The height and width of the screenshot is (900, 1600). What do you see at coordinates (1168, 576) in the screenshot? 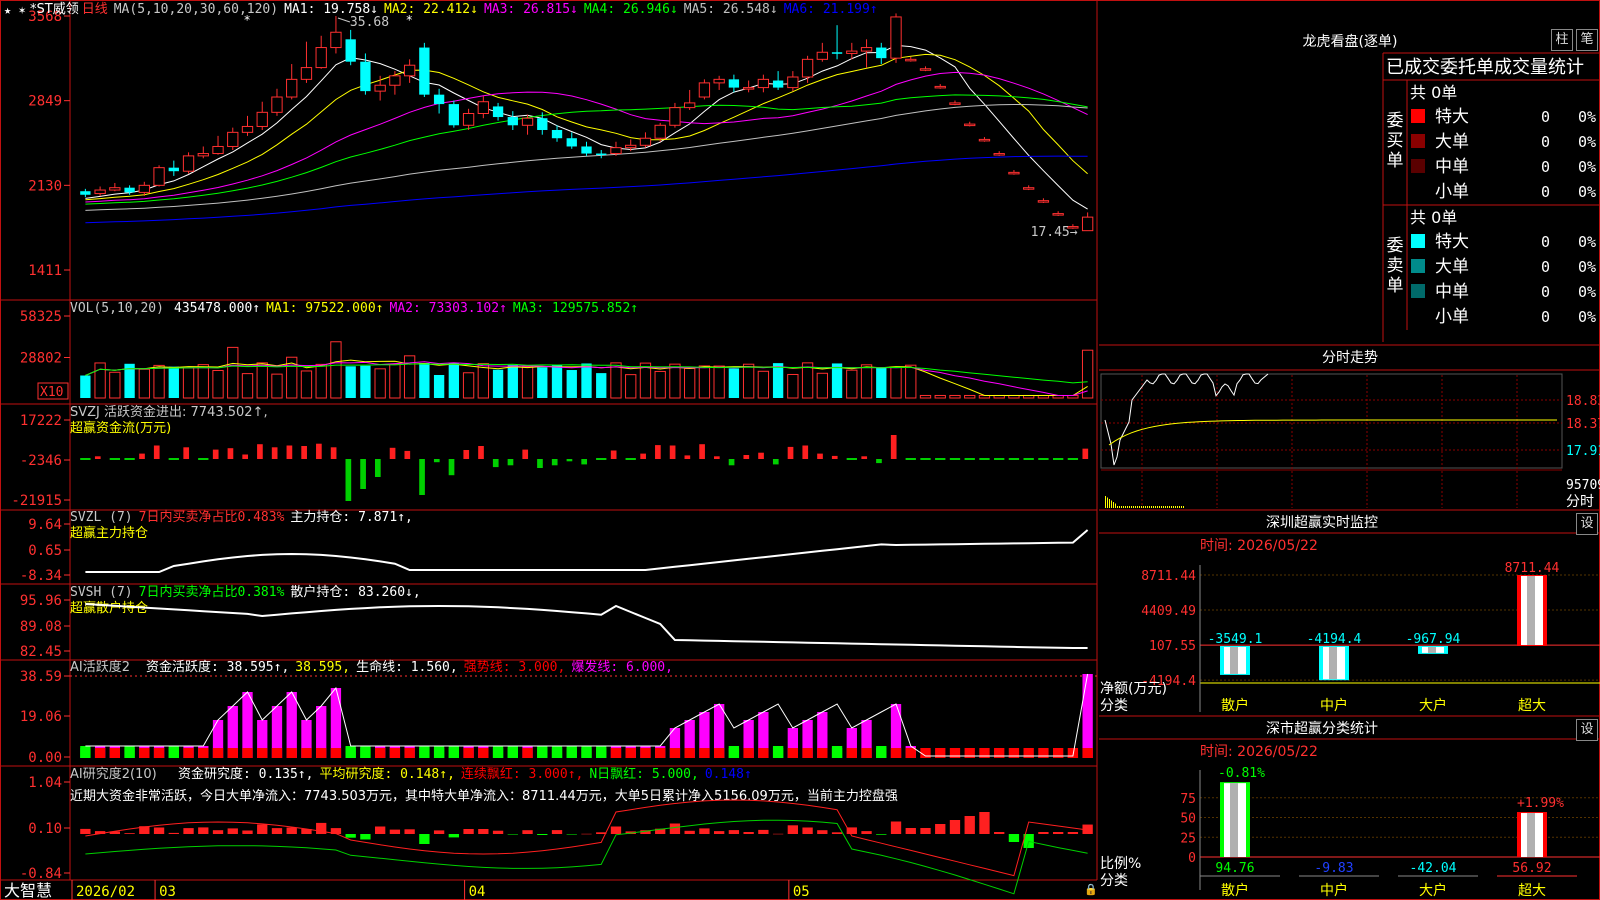
I see `sz-tick-0: 8711.44` at bounding box center [1168, 576].